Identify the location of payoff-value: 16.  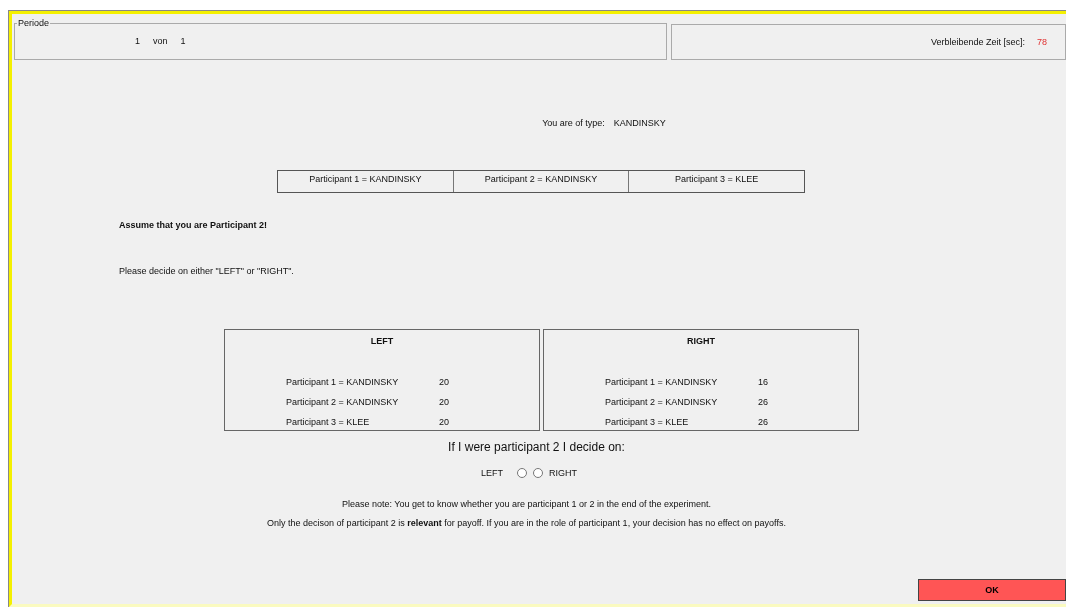
(763, 382).